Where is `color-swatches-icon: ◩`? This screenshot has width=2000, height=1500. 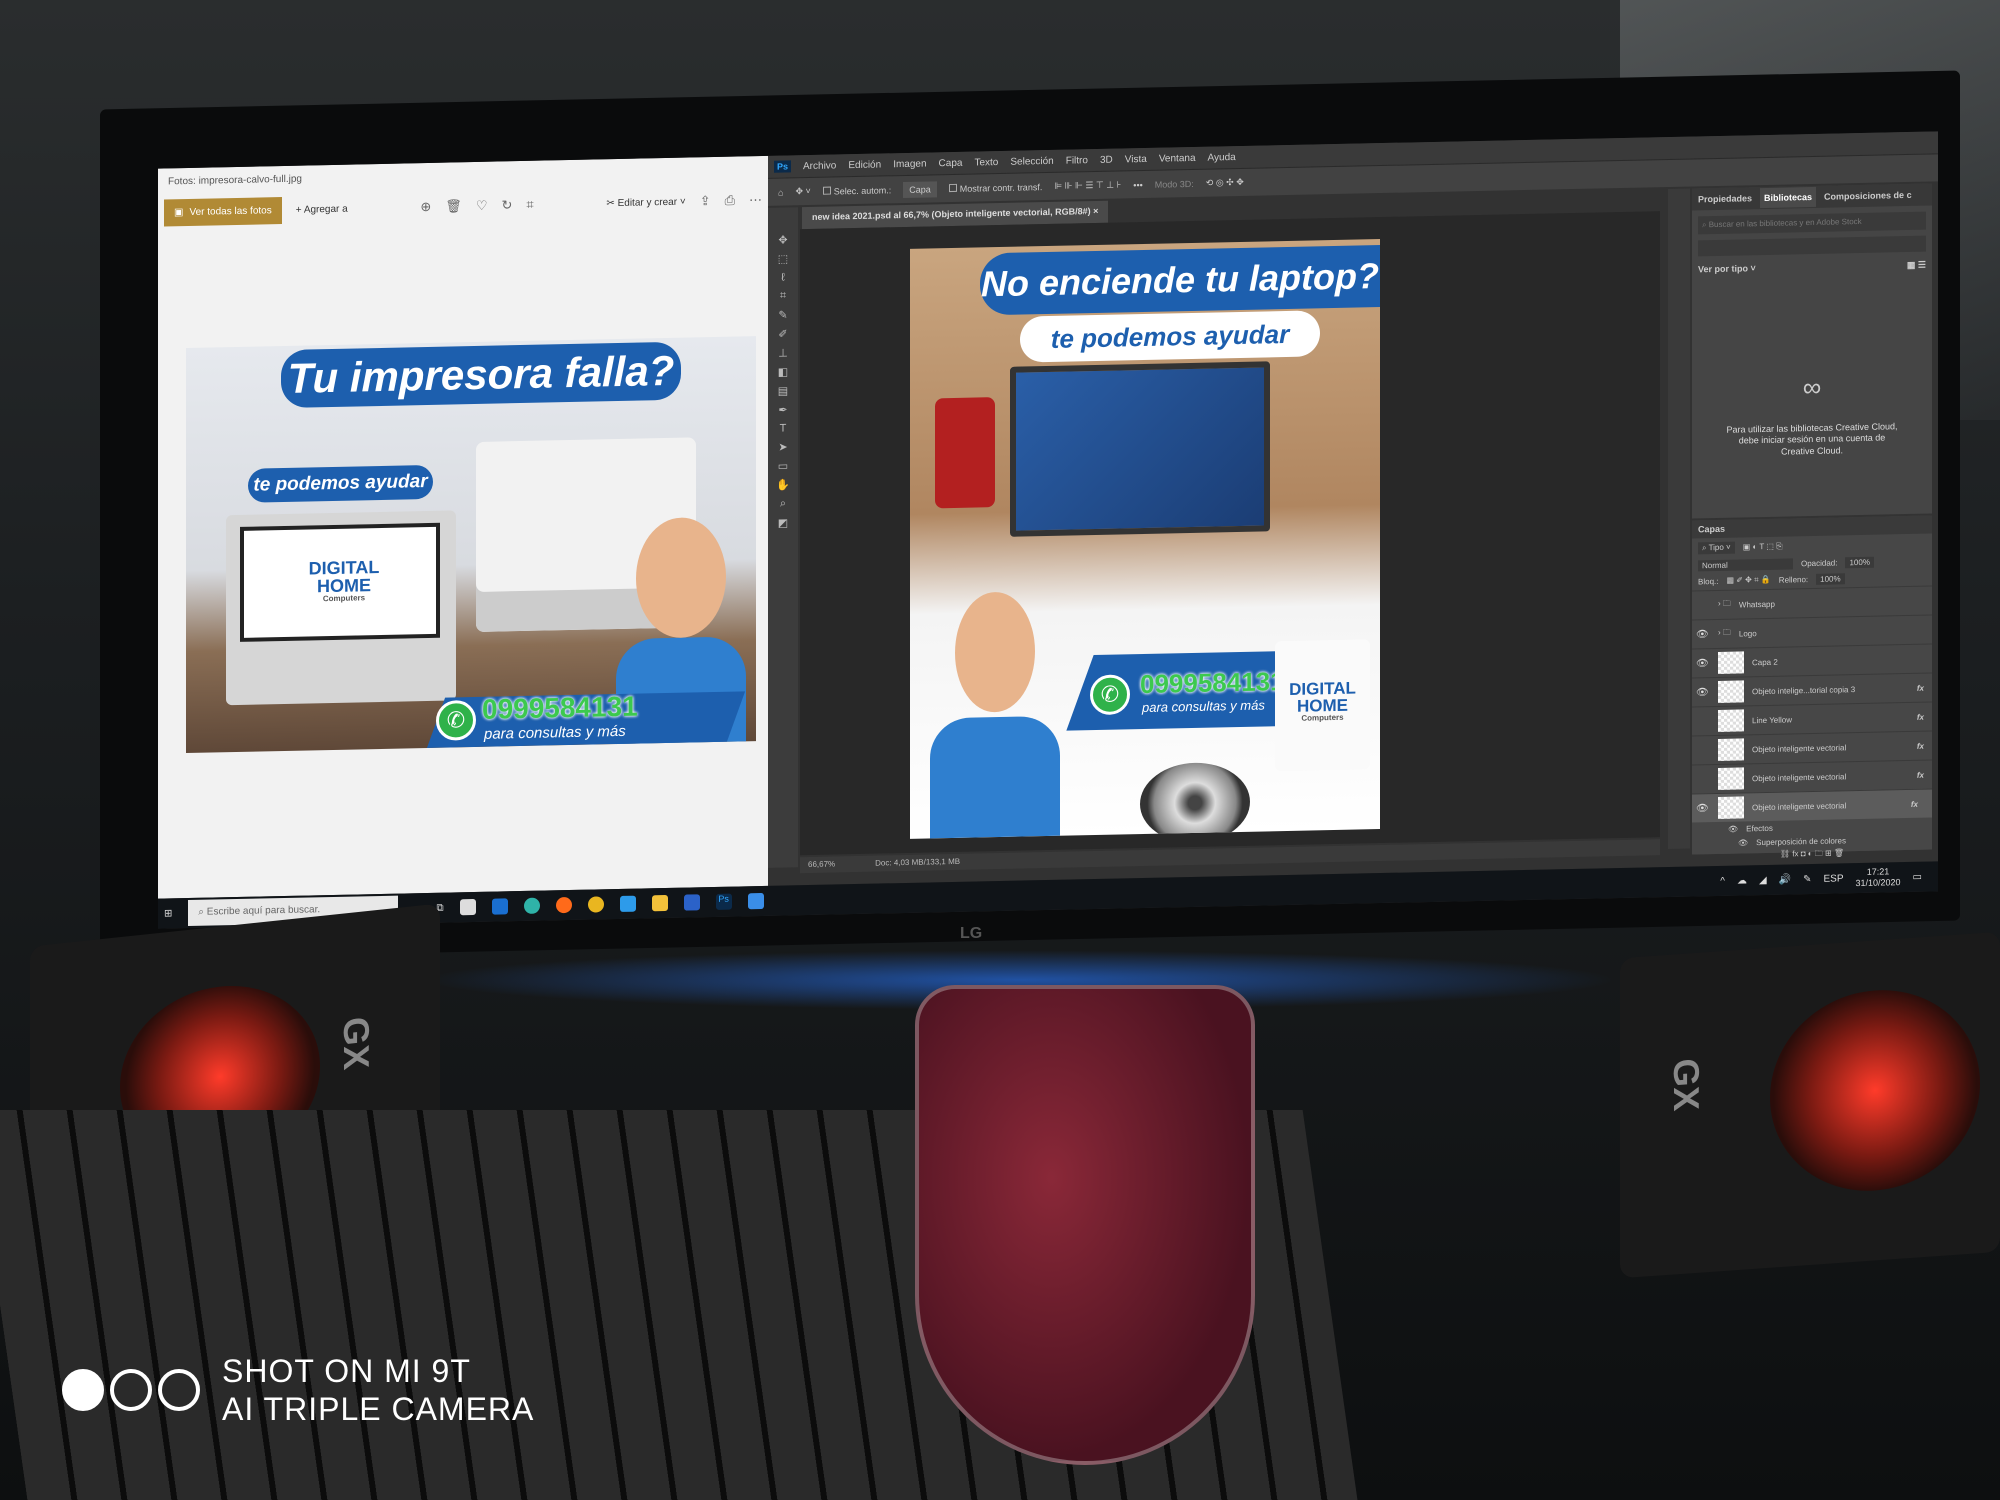
color-swatches-icon: ◩ is located at coordinates (783, 522).